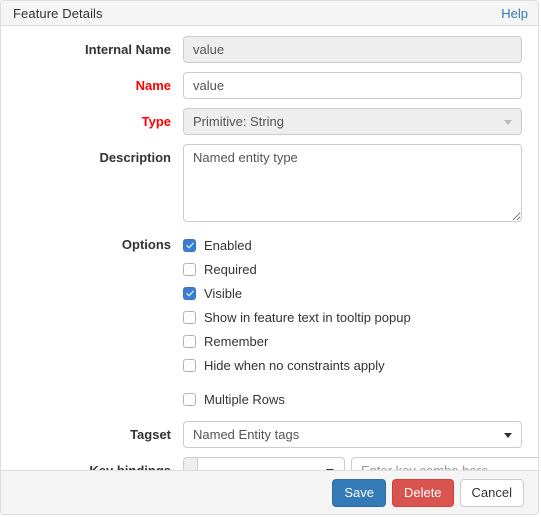 The width and height of the screenshot is (541, 517). What do you see at coordinates (491, 492) in the screenshot?
I see `cancel-button: Cancel` at bounding box center [491, 492].